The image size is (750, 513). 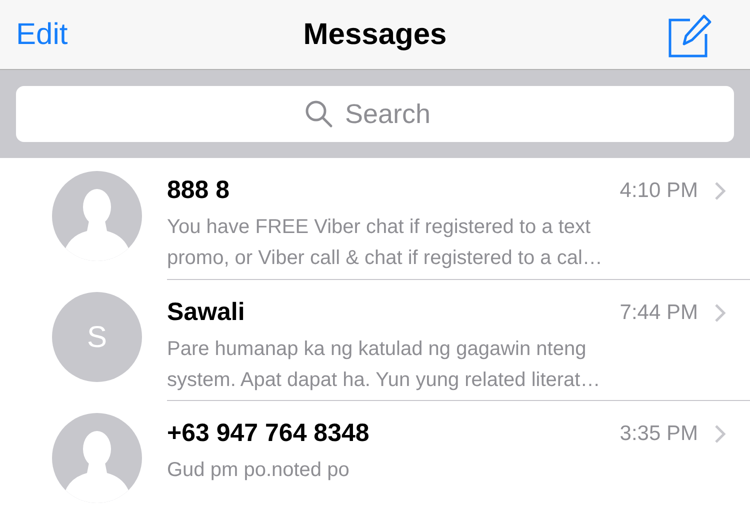 I want to click on initial-avatar: S, so click(x=97, y=337).